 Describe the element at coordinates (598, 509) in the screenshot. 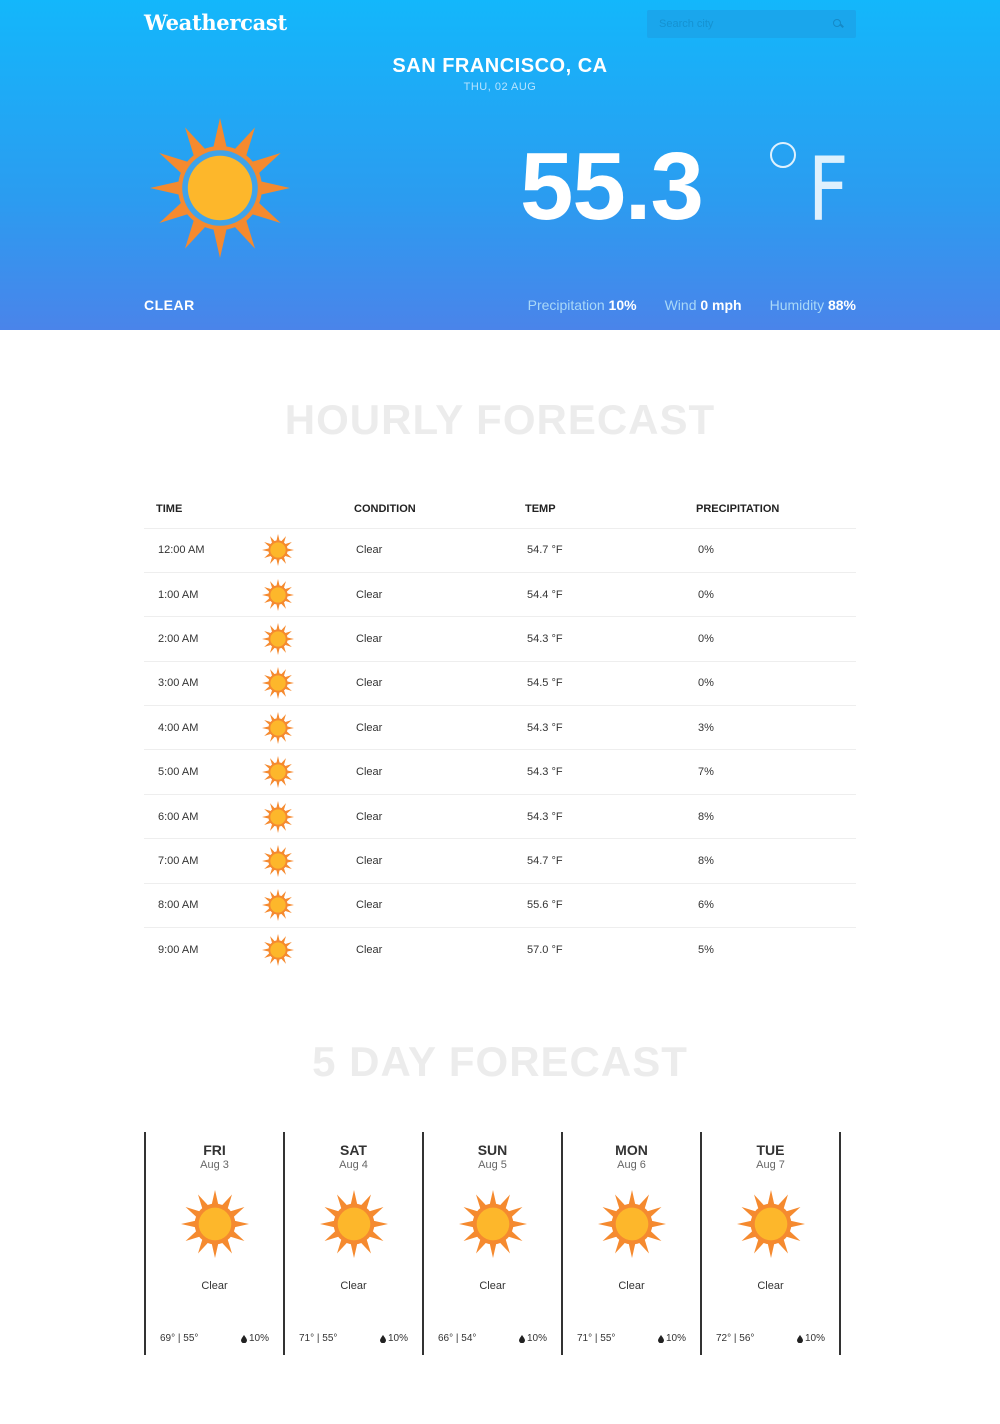

I see `header-temp: TEMP` at that location.